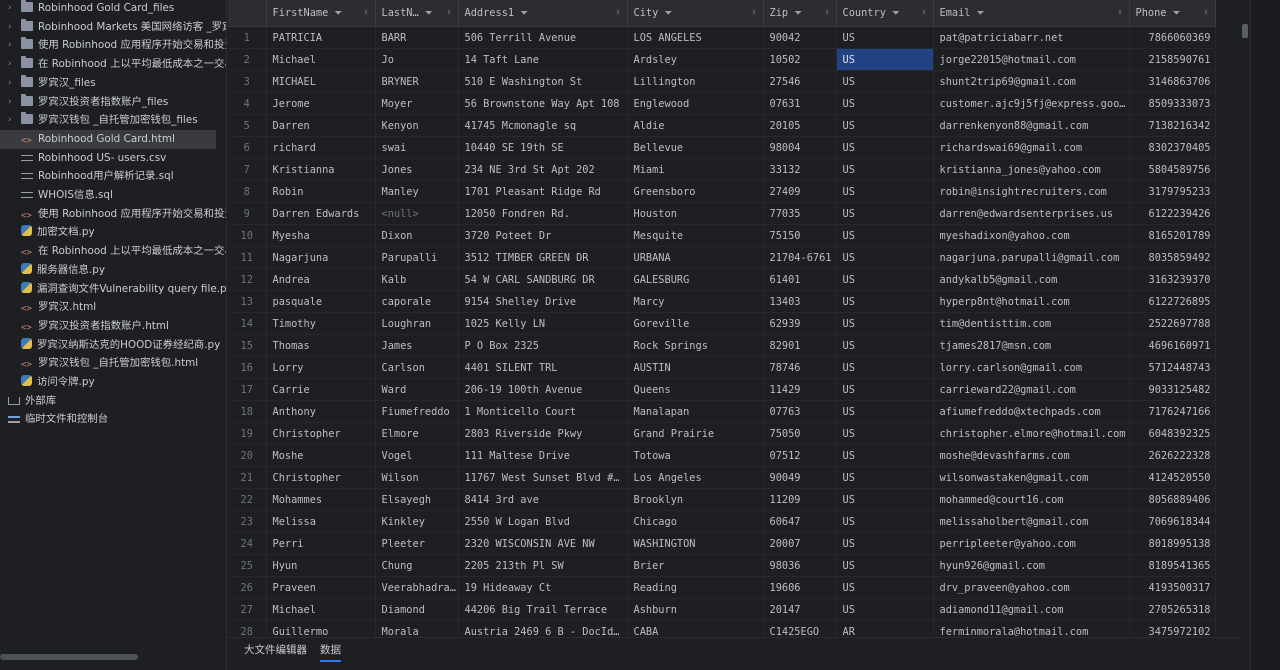 The image size is (1280, 670). What do you see at coordinates (543, 301) in the screenshot?
I see `table-cell: 9154 Shelley Drive` at bounding box center [543, 301].